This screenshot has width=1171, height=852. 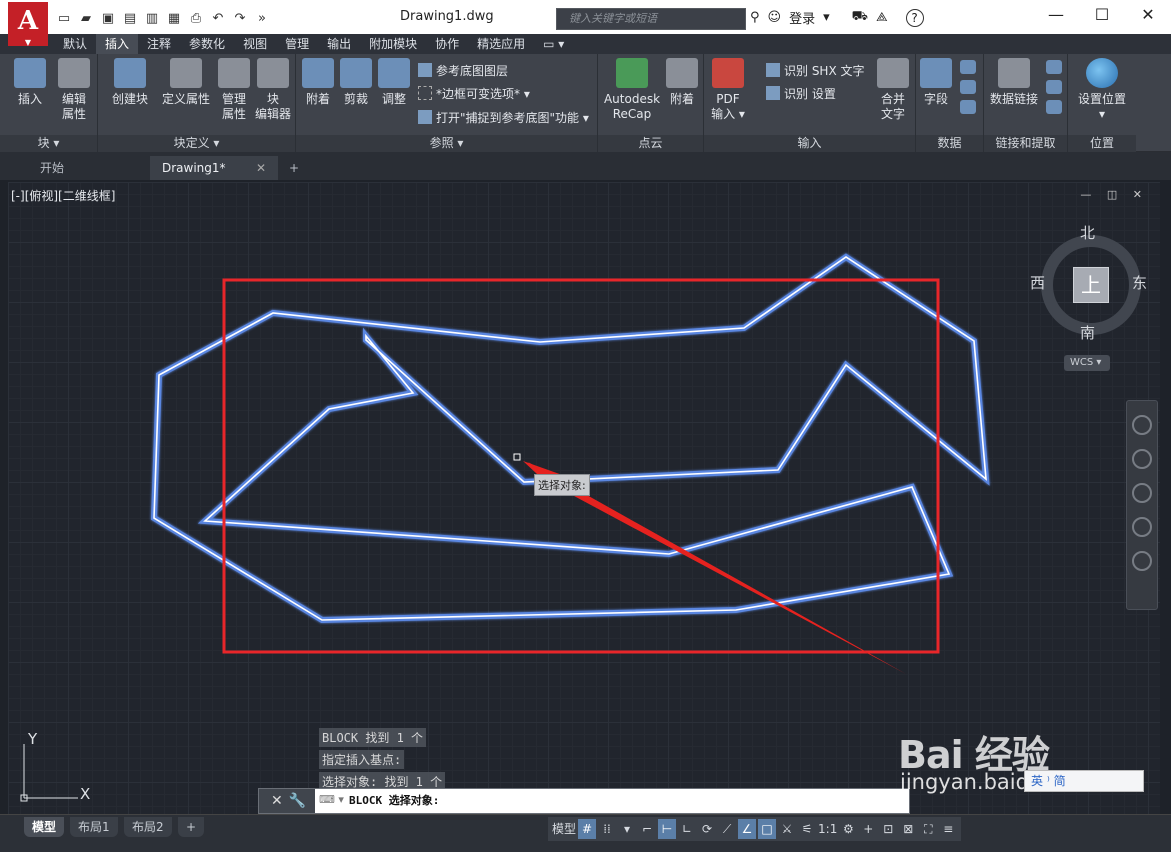 What do you see at coordinates (1037, 282) in the screenshot?
I see `compass-west: 西` at bounding box center [1037, 282].